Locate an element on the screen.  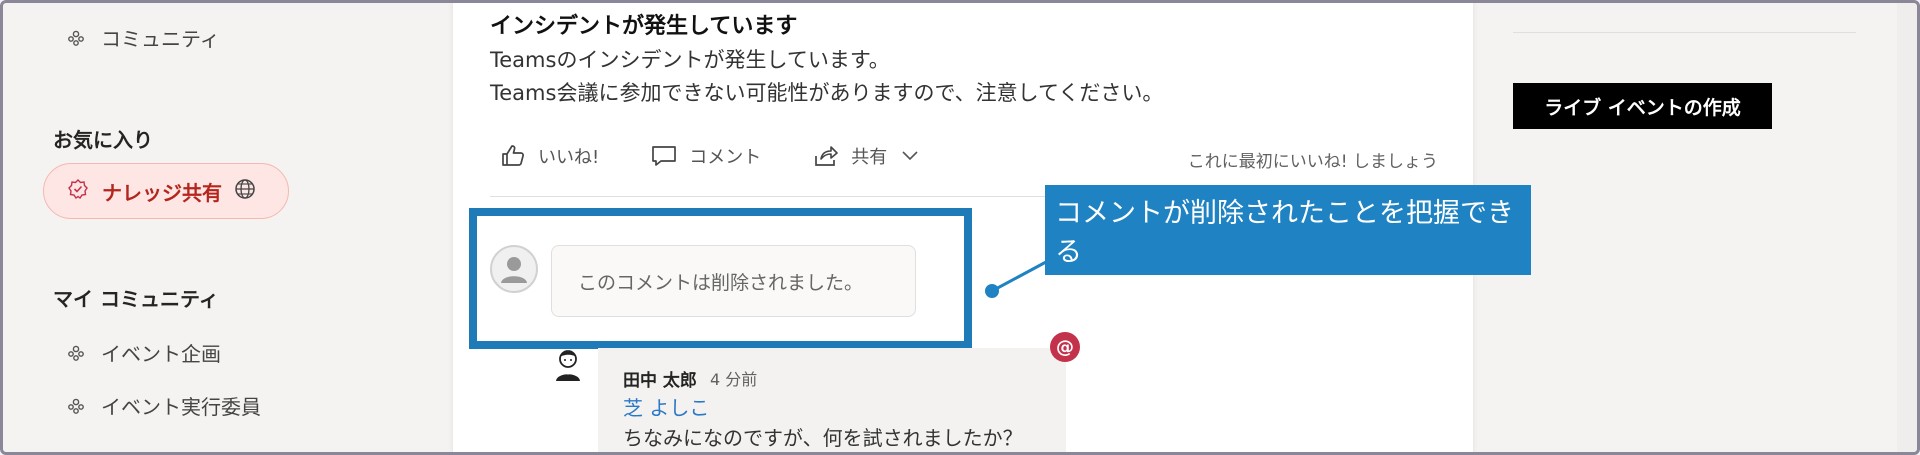
sidebar-item-label: イベント企画 is located at coordinates (161, 354).